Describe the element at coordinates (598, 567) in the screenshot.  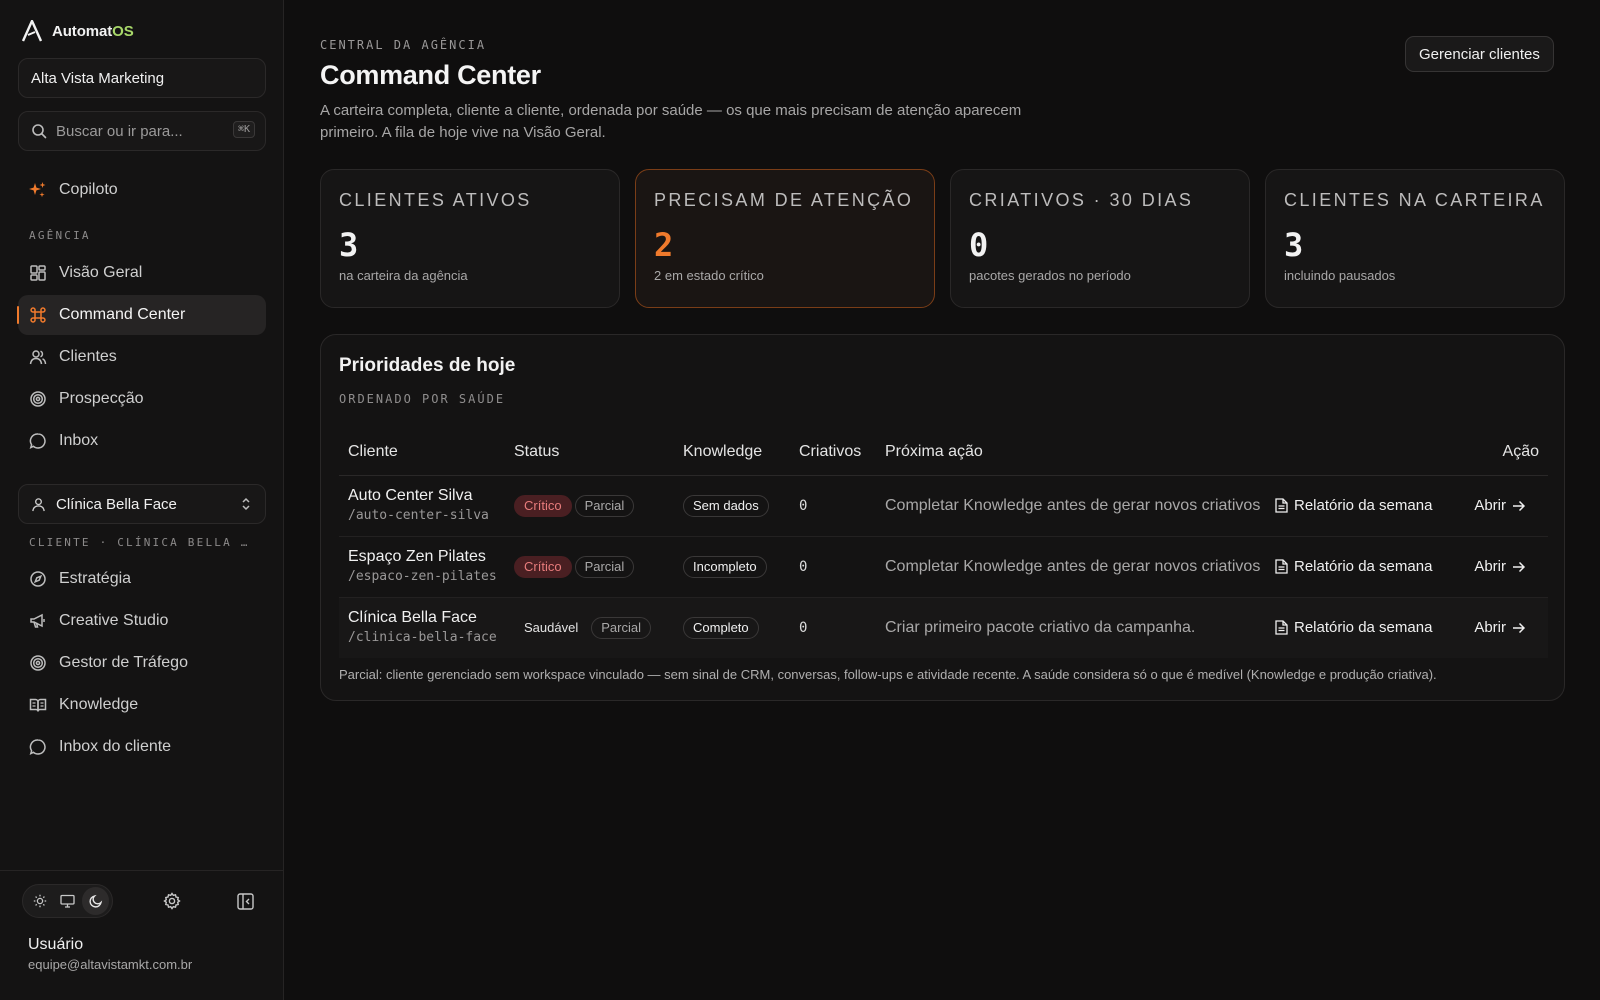
I see `status-cell: Crítico Parcial` at that location.